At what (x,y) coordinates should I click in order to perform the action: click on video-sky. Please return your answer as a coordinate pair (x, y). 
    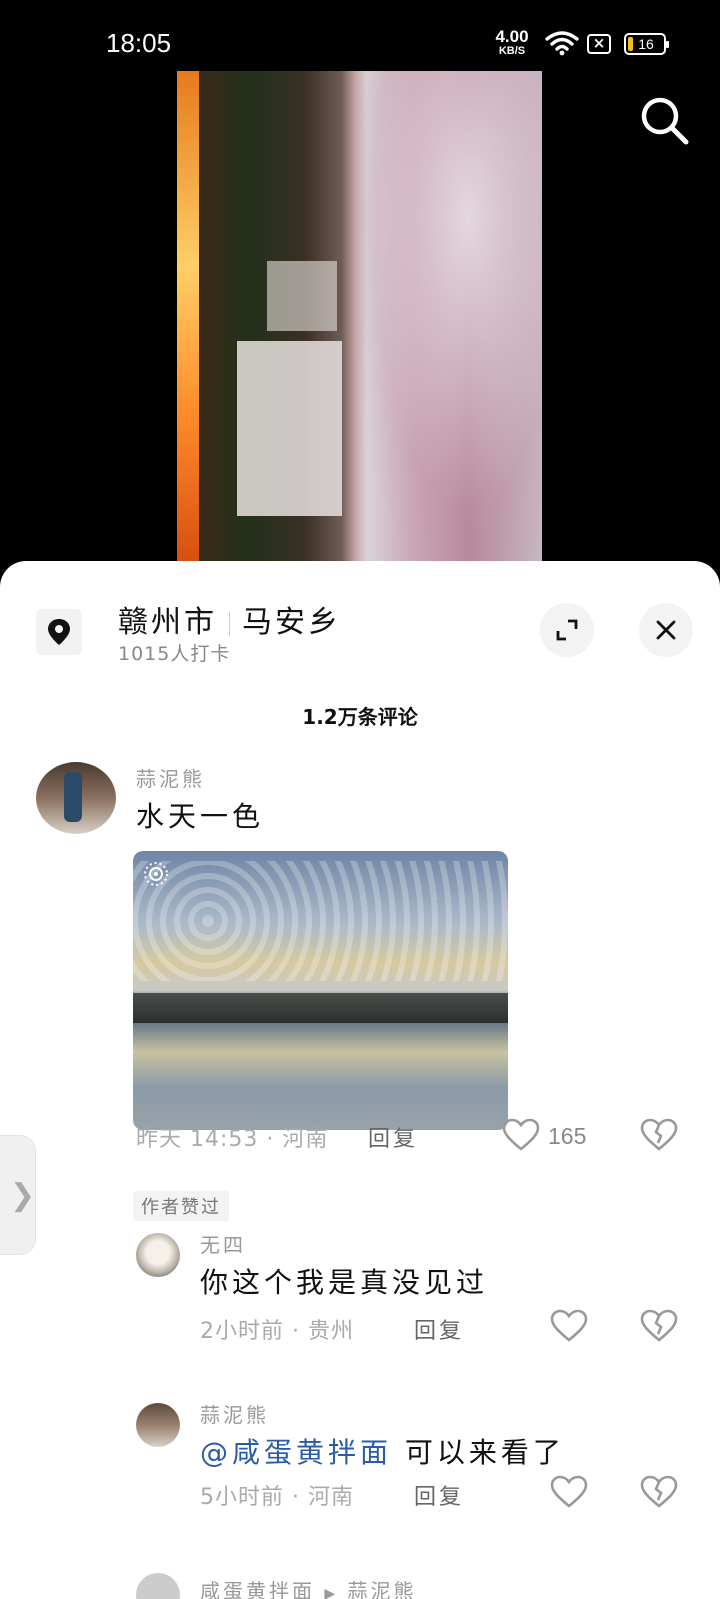
    Looking at the image, I should click on (449, 316).